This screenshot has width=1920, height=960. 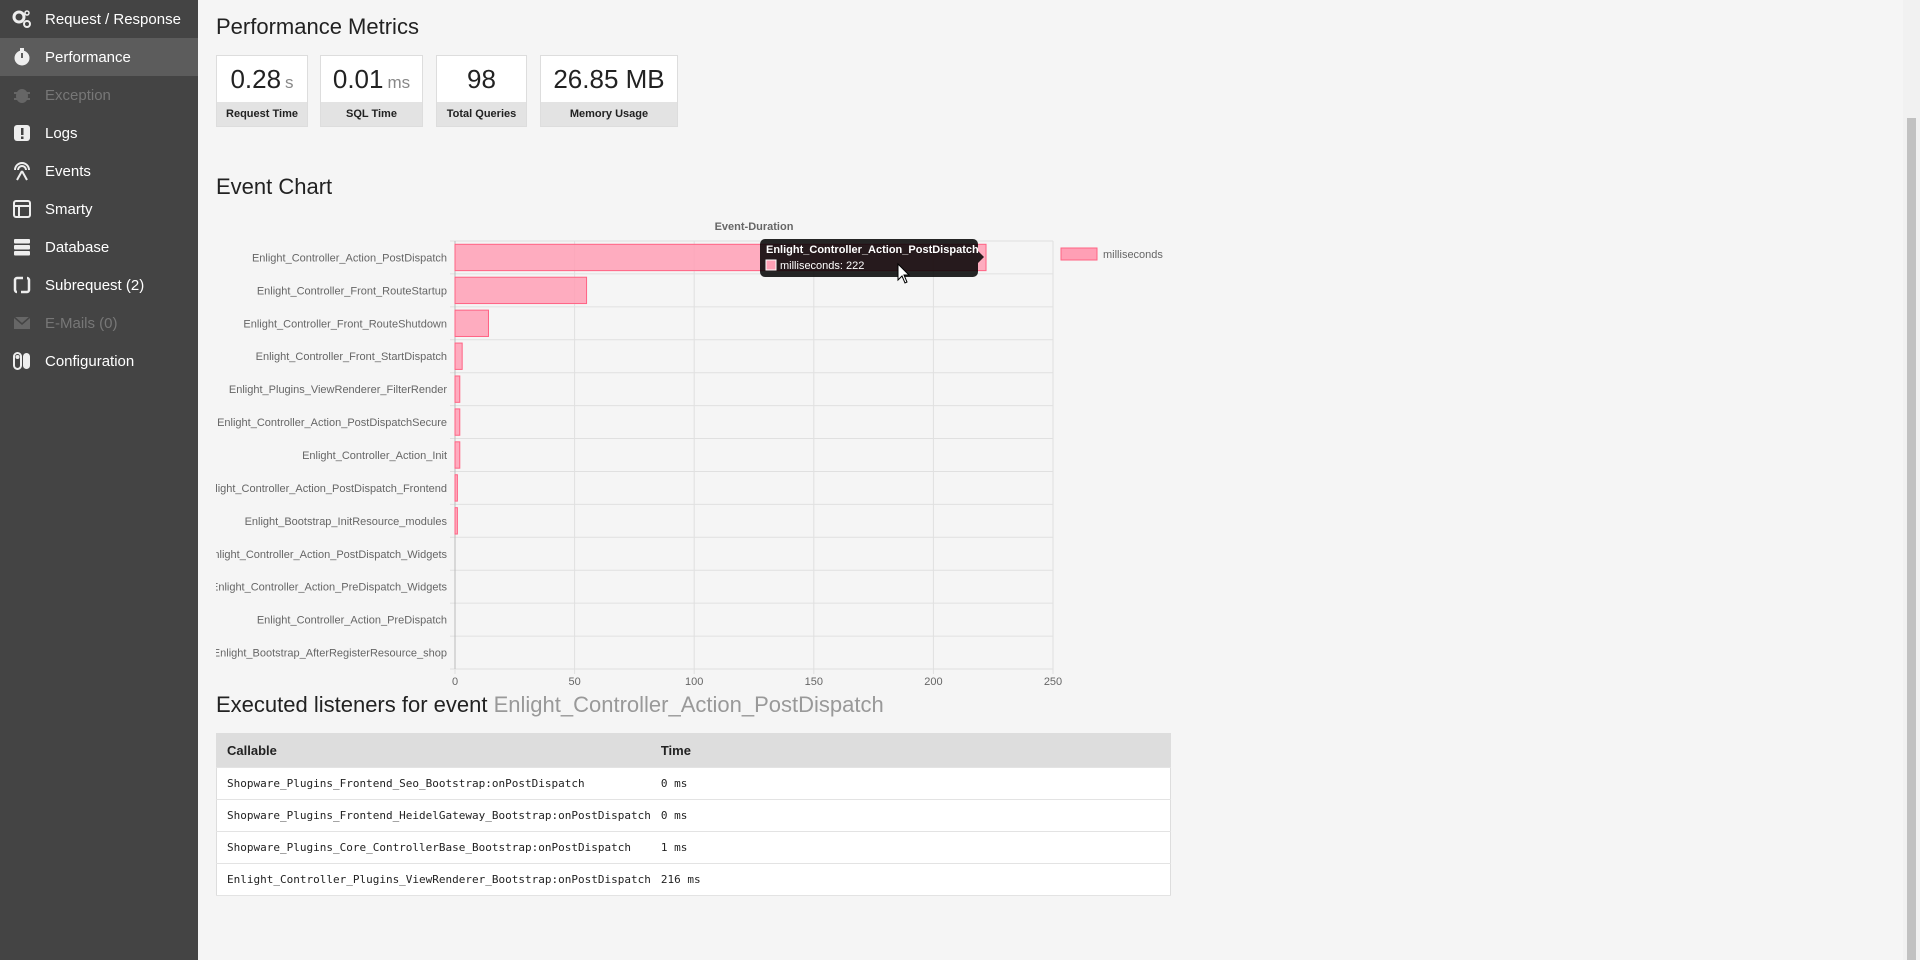 What do you see at coordinates (22, 285) in the screenshot?
I see `refresh-icon` at bounding box center [22, 285].